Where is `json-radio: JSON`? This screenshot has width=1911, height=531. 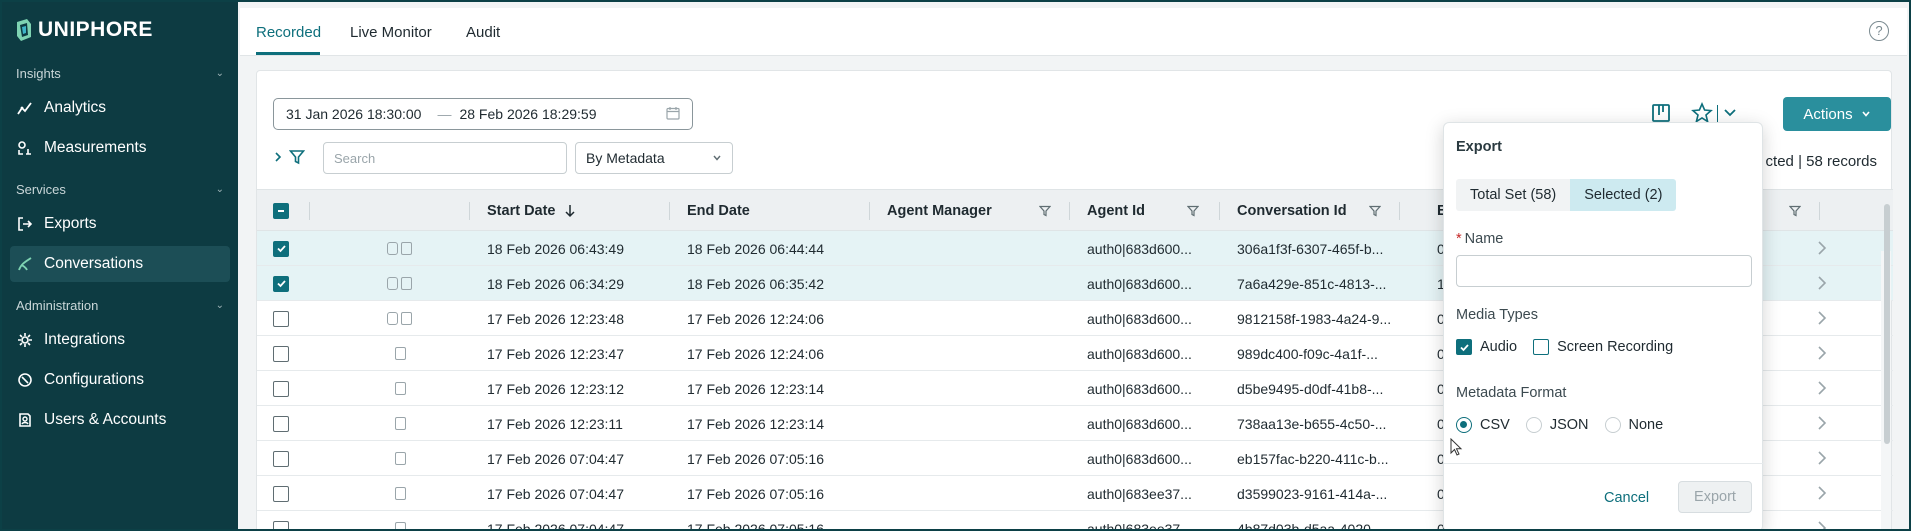 json-radio: JSON is located at coordinates (1557, 425).